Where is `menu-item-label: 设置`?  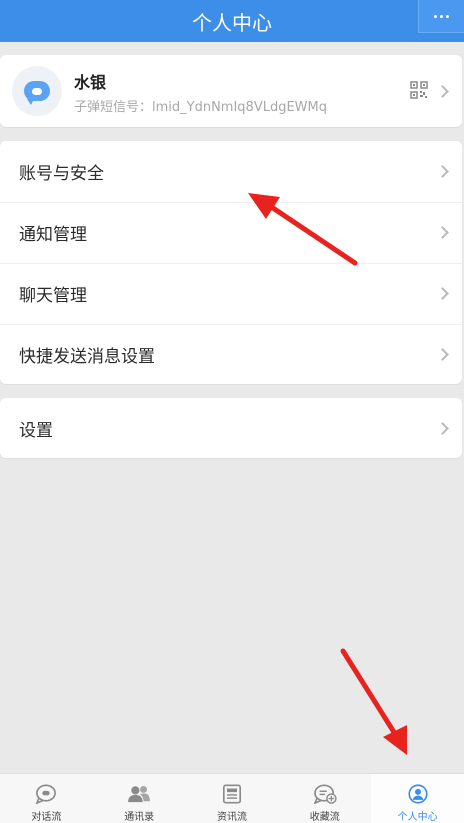
menu-item-label: 设置 is located at coordinates (36, 430).